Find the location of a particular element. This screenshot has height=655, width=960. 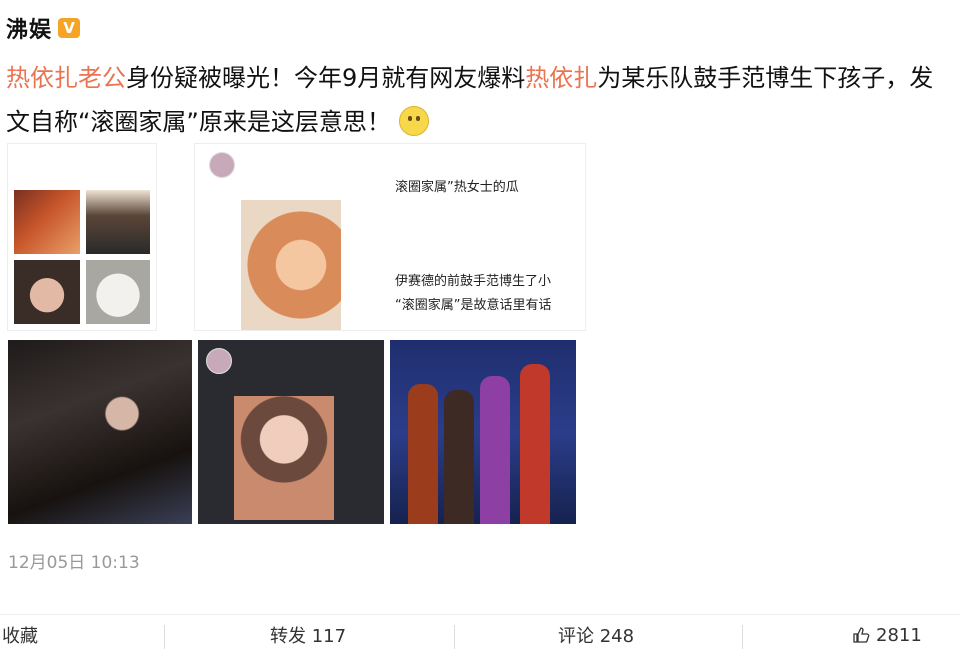

photo-child is located at coordinates (291, 265).